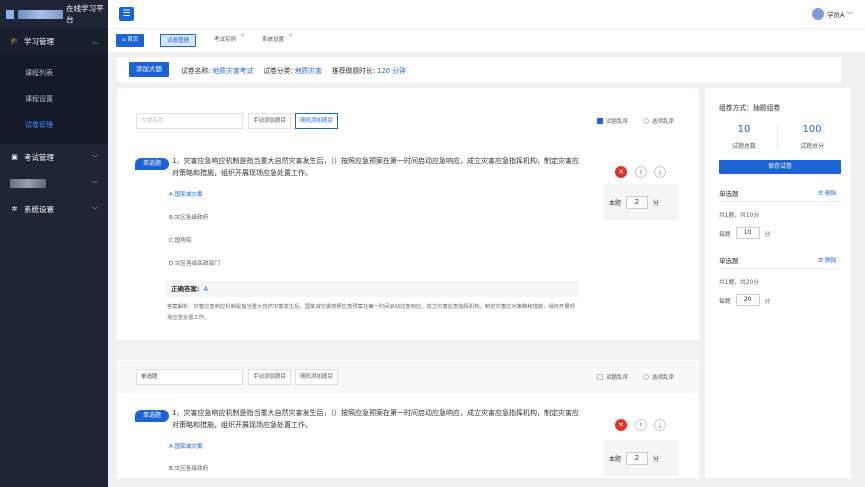  I want to click on user-menu: 学员A ﹀, so click(832, 14).